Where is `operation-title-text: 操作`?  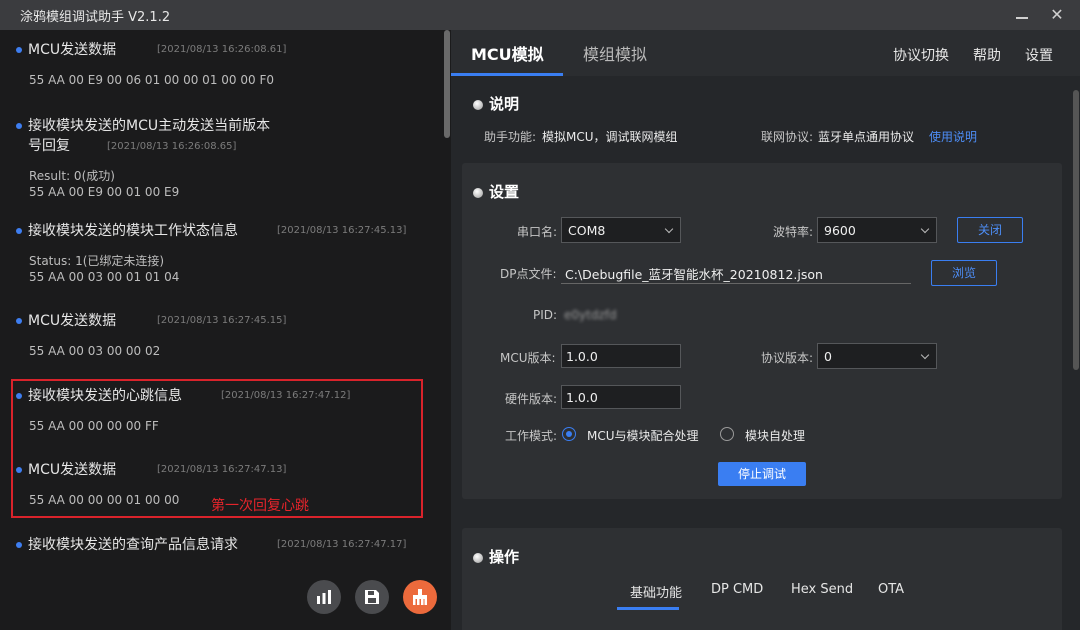 operation-title-text: 操作 is located at coordinates (504, 557).